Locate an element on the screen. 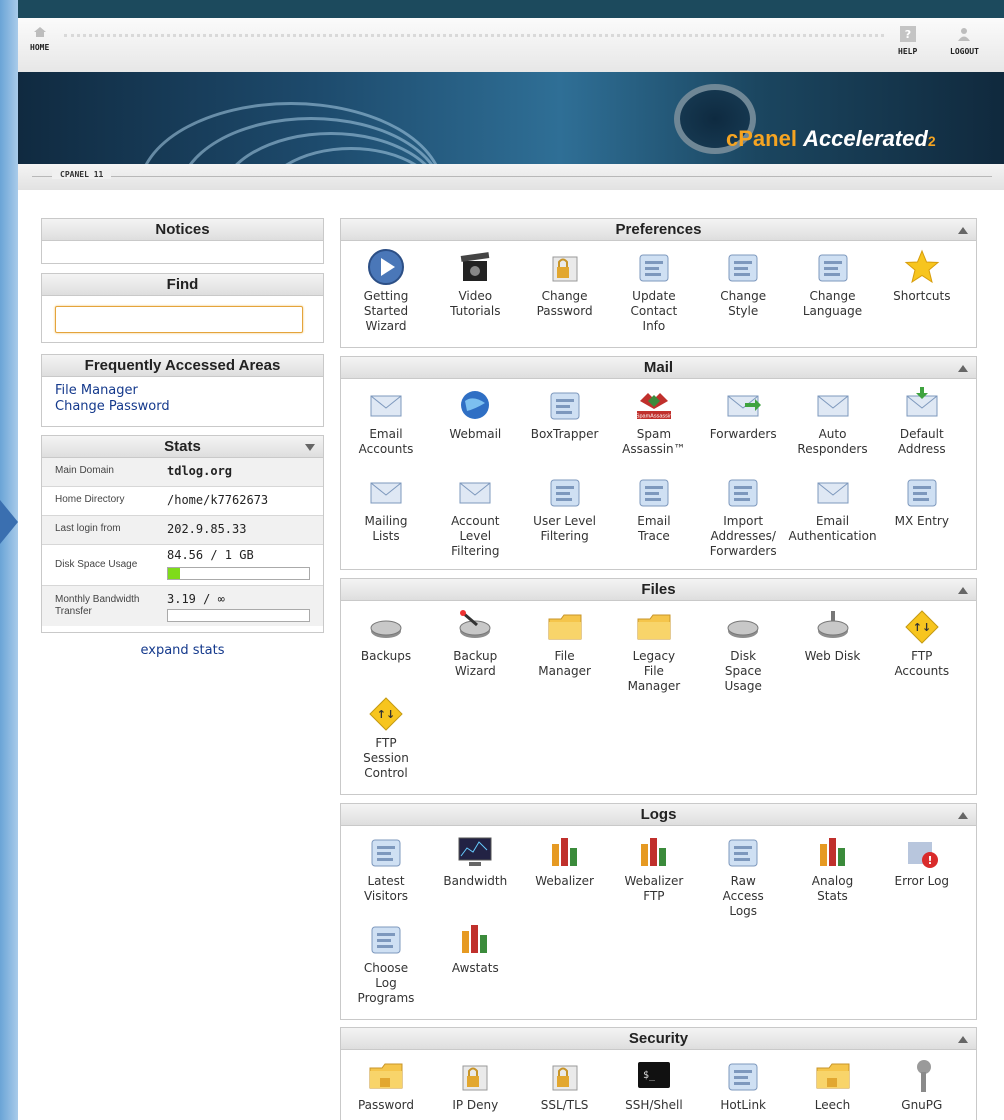 The width and height of the screenshot is (1004, 1120). icon-item-error-log: ! Error Log is located at coordinates (922, 860).